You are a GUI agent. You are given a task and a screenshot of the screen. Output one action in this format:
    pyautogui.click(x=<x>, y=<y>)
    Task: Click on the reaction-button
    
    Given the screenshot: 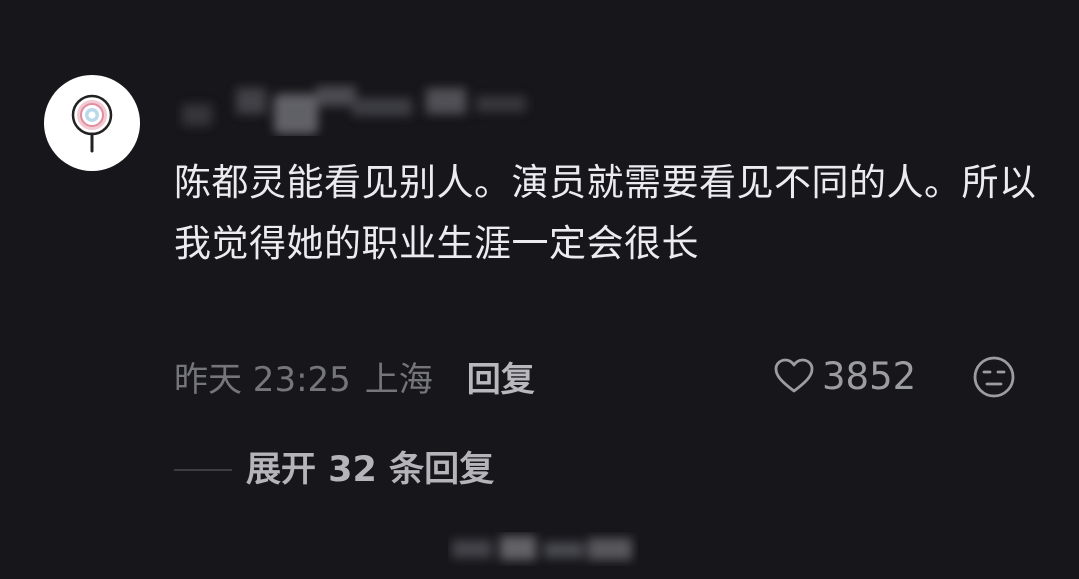 What is the action you would take?
    pyautogui.click(x=994, y=377)
    